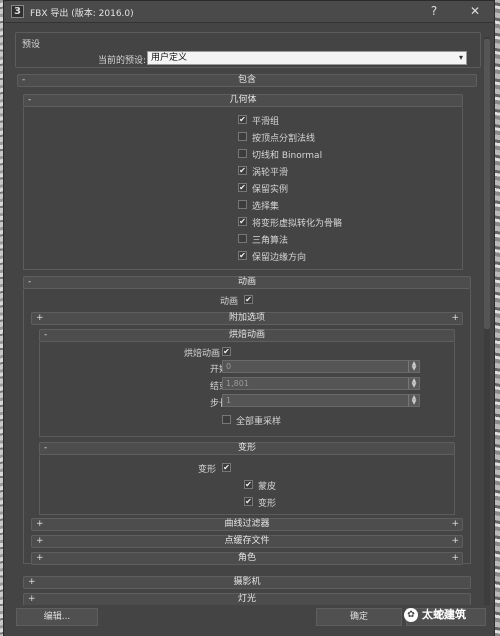 The image size is (500, 636). What do you see at coordinates (279, 258) in the screenshot?
I see `geometry-option-label: 保留边缘方向` at bounding box center [279, 258].